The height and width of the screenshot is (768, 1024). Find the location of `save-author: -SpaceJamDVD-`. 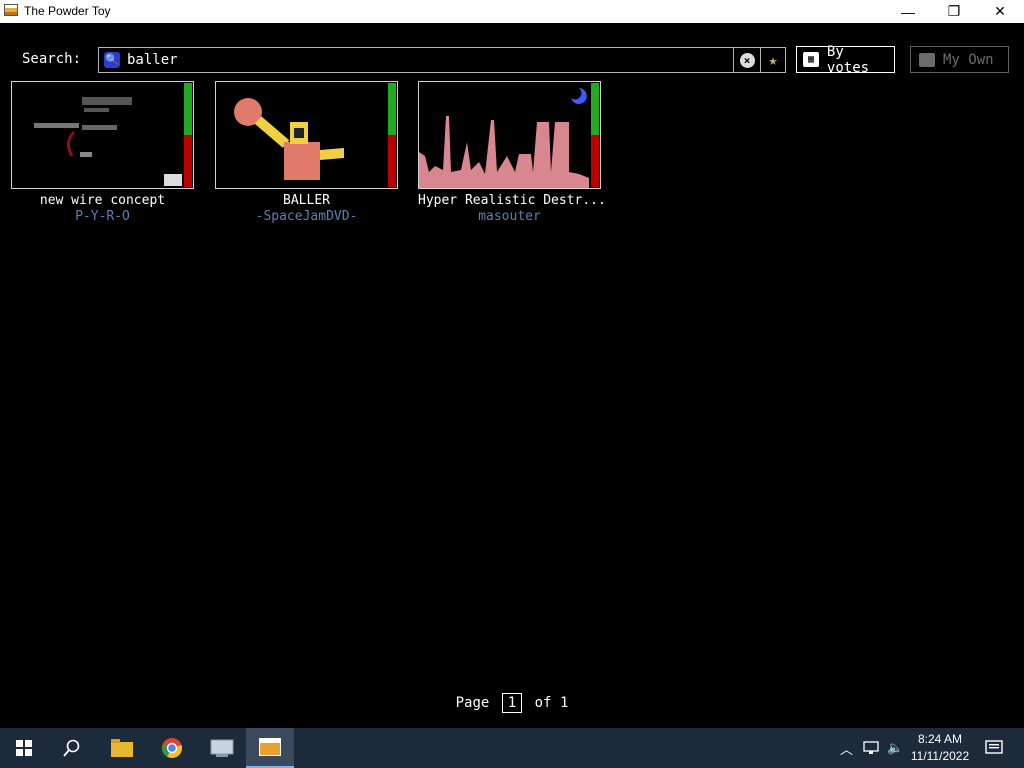

save-author: -SpaceJamDVD- is located at coordinates (306, 216).